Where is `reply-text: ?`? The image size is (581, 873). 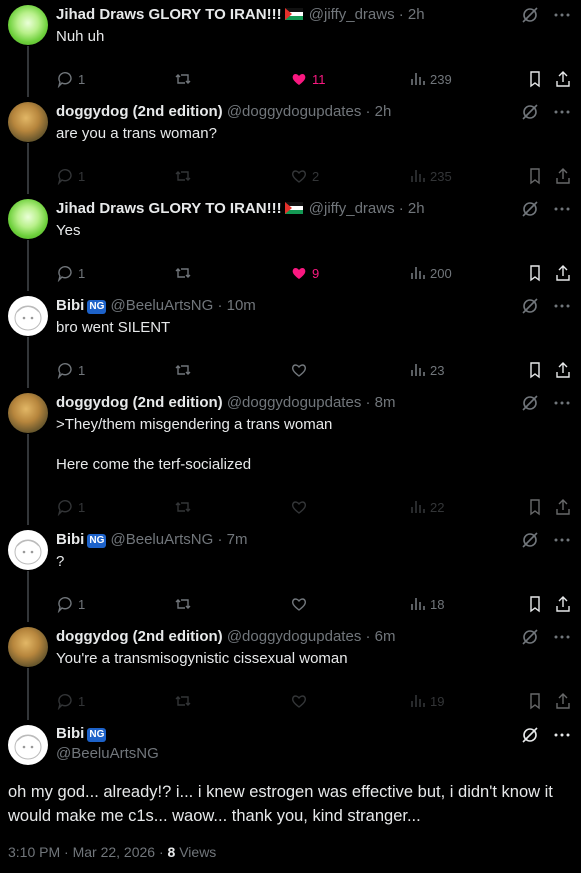 reply-text: ? is located at coordinates (60, 561).